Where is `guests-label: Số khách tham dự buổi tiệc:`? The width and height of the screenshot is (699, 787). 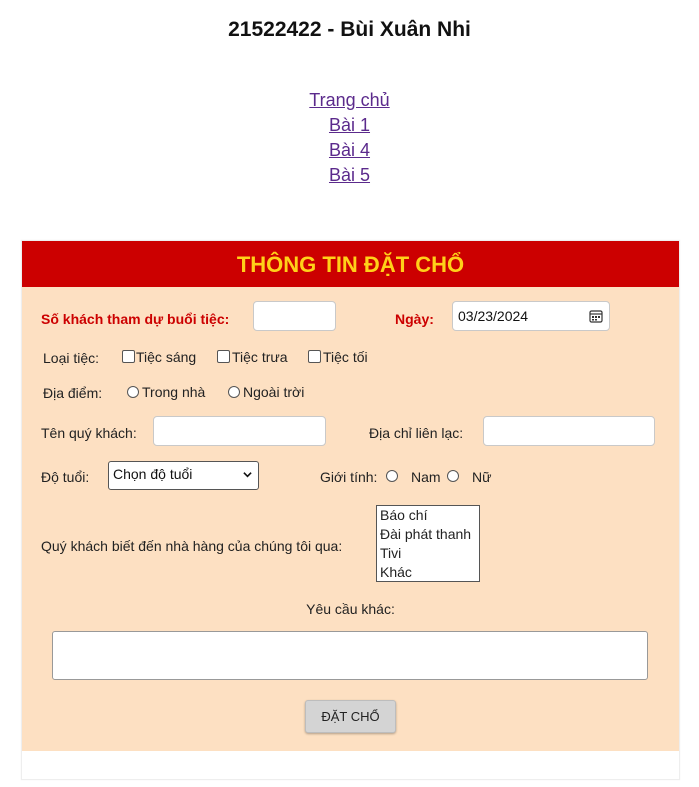
guests-label: Số khách tham dự buổi tiệc: is located at coordinates (135, 319).